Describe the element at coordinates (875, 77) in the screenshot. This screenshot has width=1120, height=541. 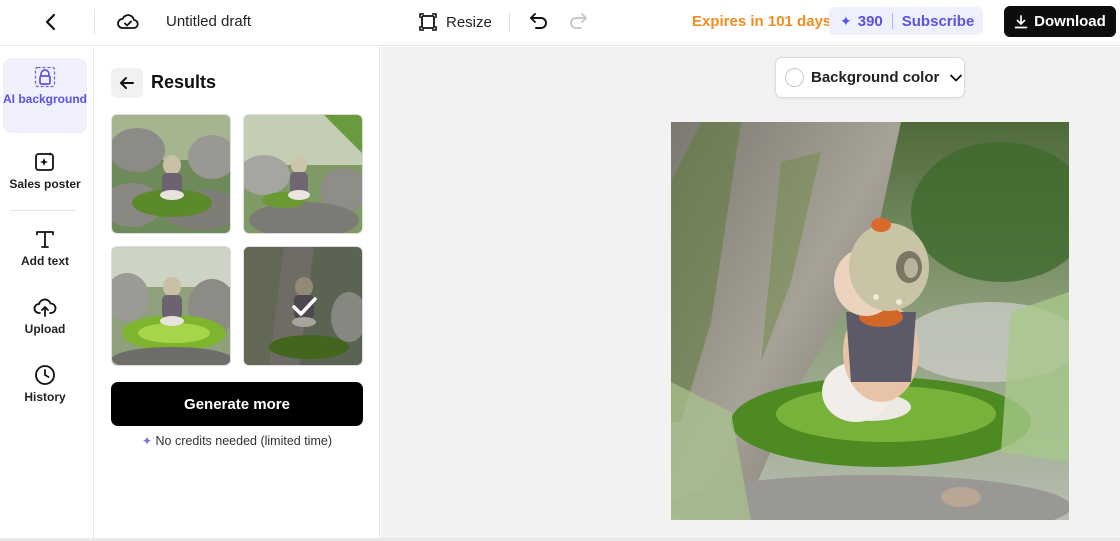
I see `background-color-label: Background color` at that location.